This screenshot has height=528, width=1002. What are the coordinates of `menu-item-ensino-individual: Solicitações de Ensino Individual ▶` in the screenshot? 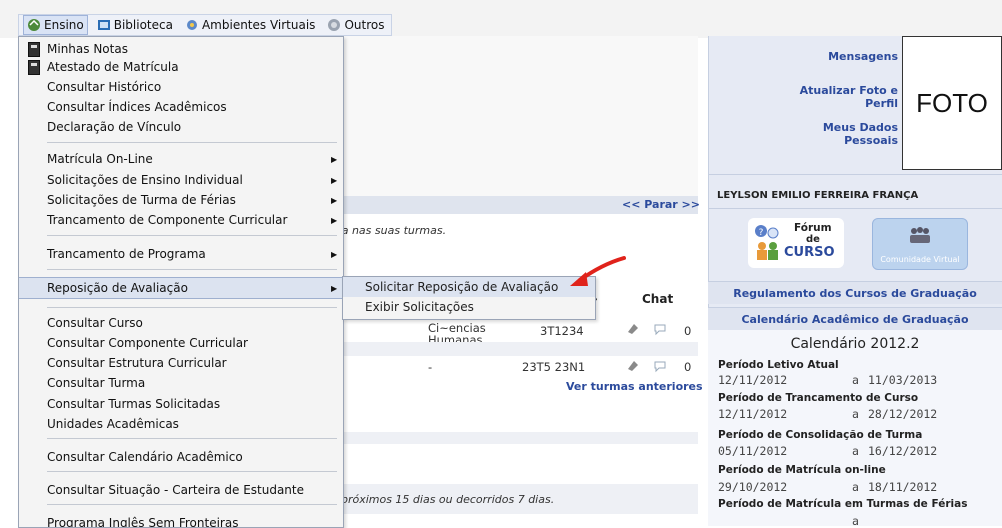 It's located at (181, 180).